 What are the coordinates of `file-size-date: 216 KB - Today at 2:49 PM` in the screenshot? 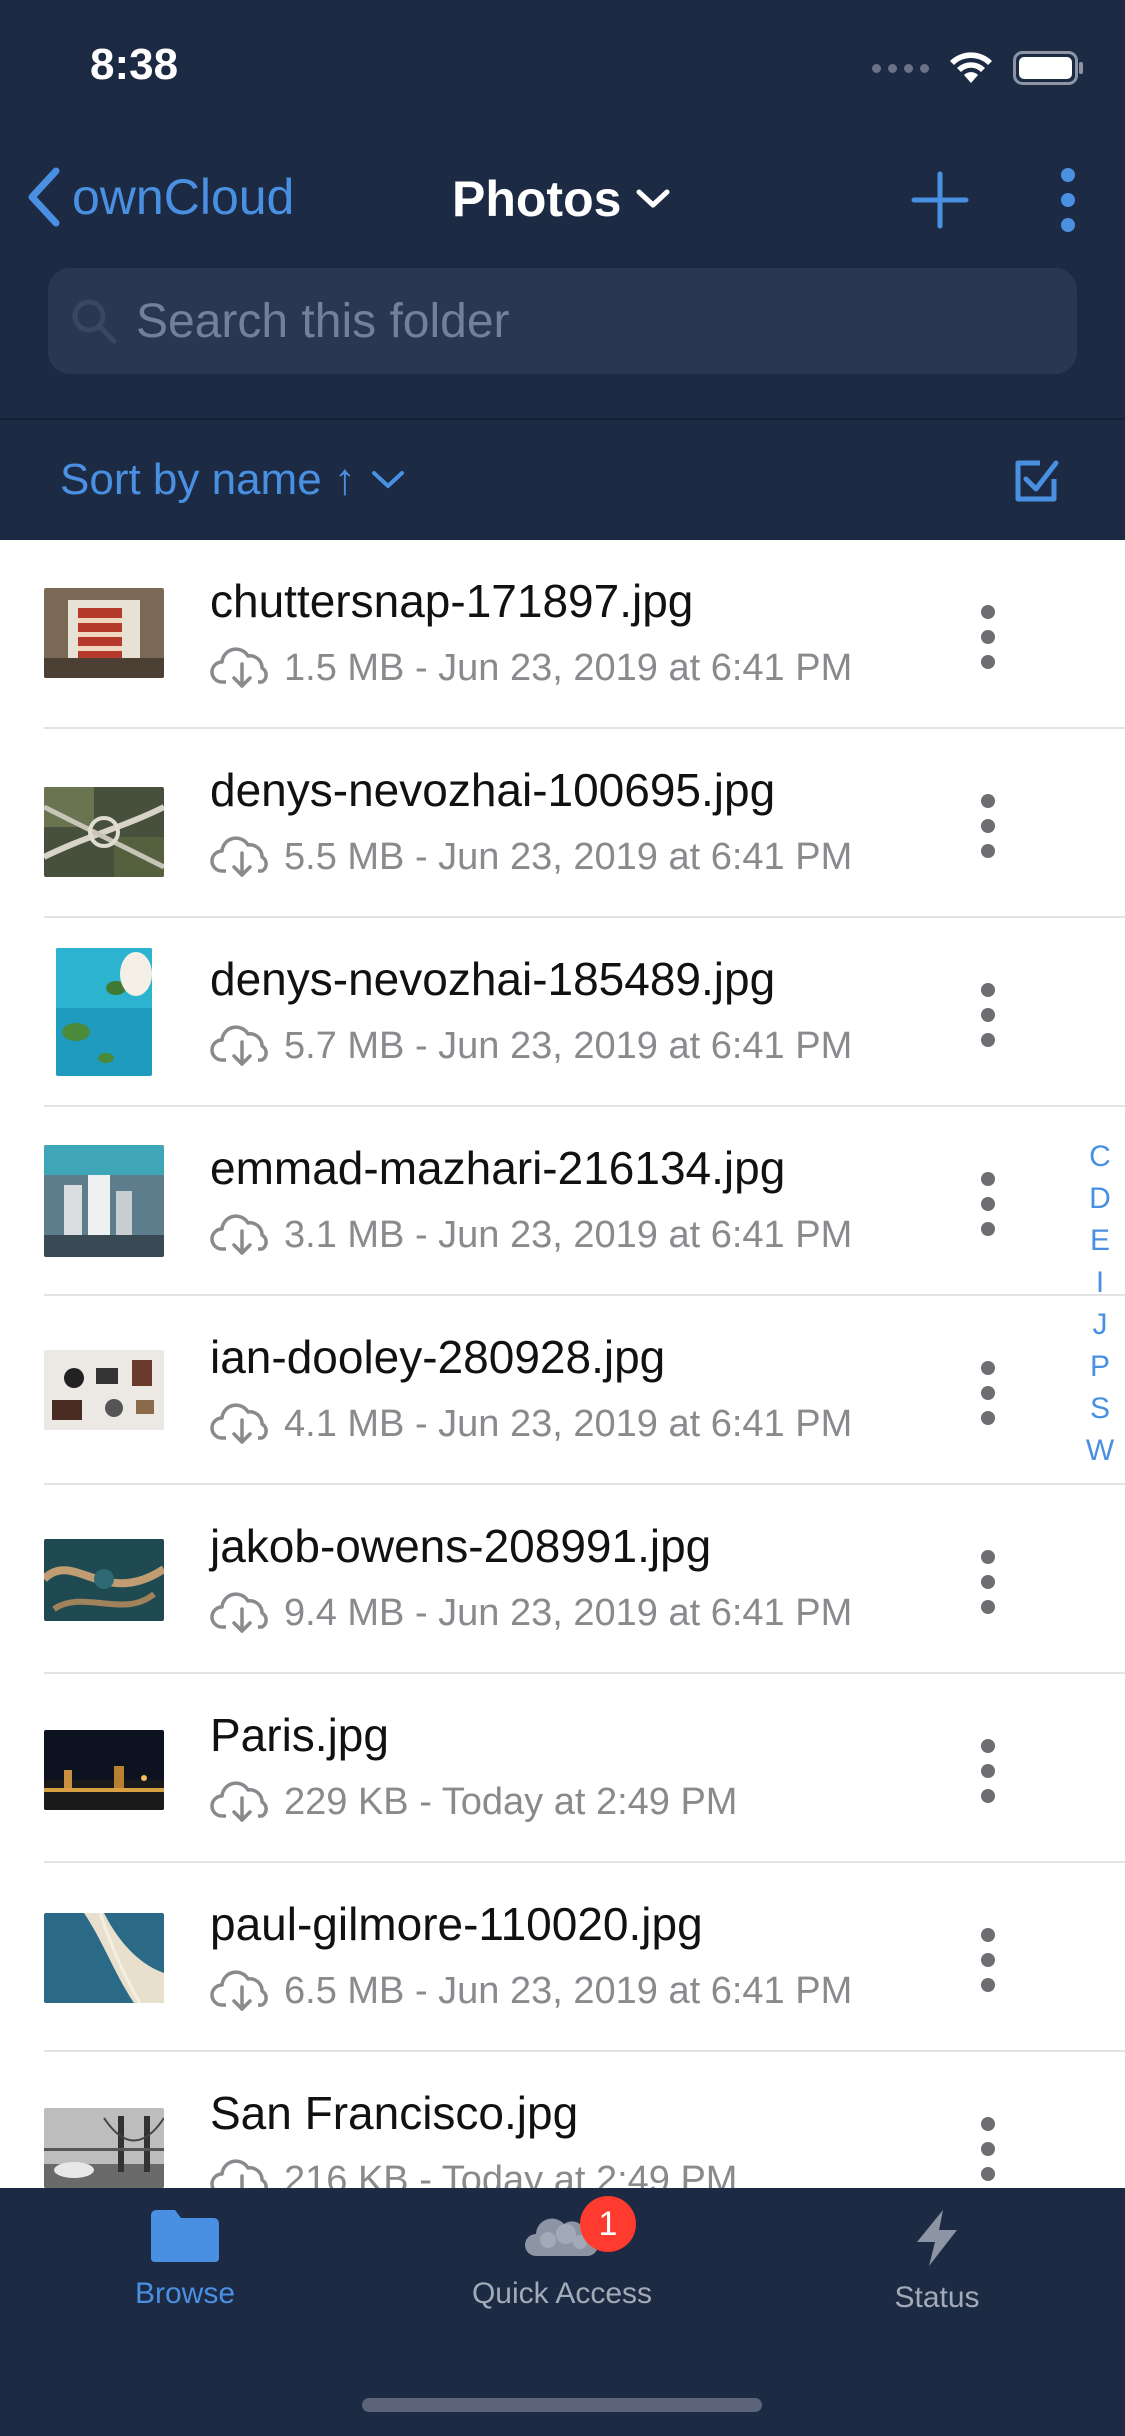 It's located at (511, 2173).